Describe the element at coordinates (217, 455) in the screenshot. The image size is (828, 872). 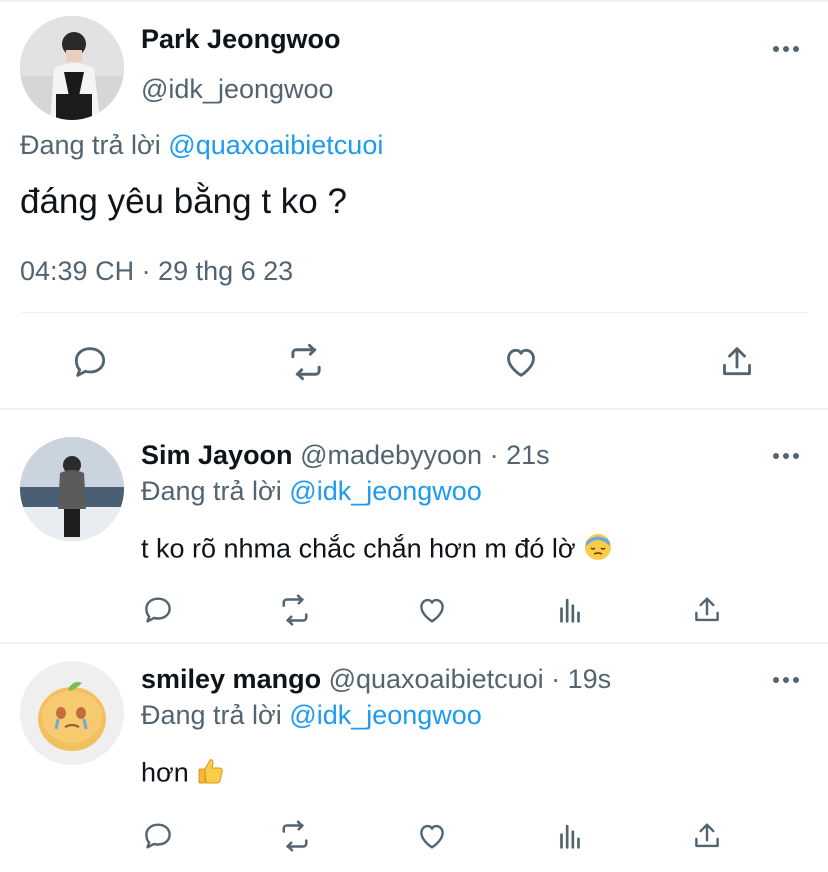
I see `display-name: Sim Jayoon` at that location.